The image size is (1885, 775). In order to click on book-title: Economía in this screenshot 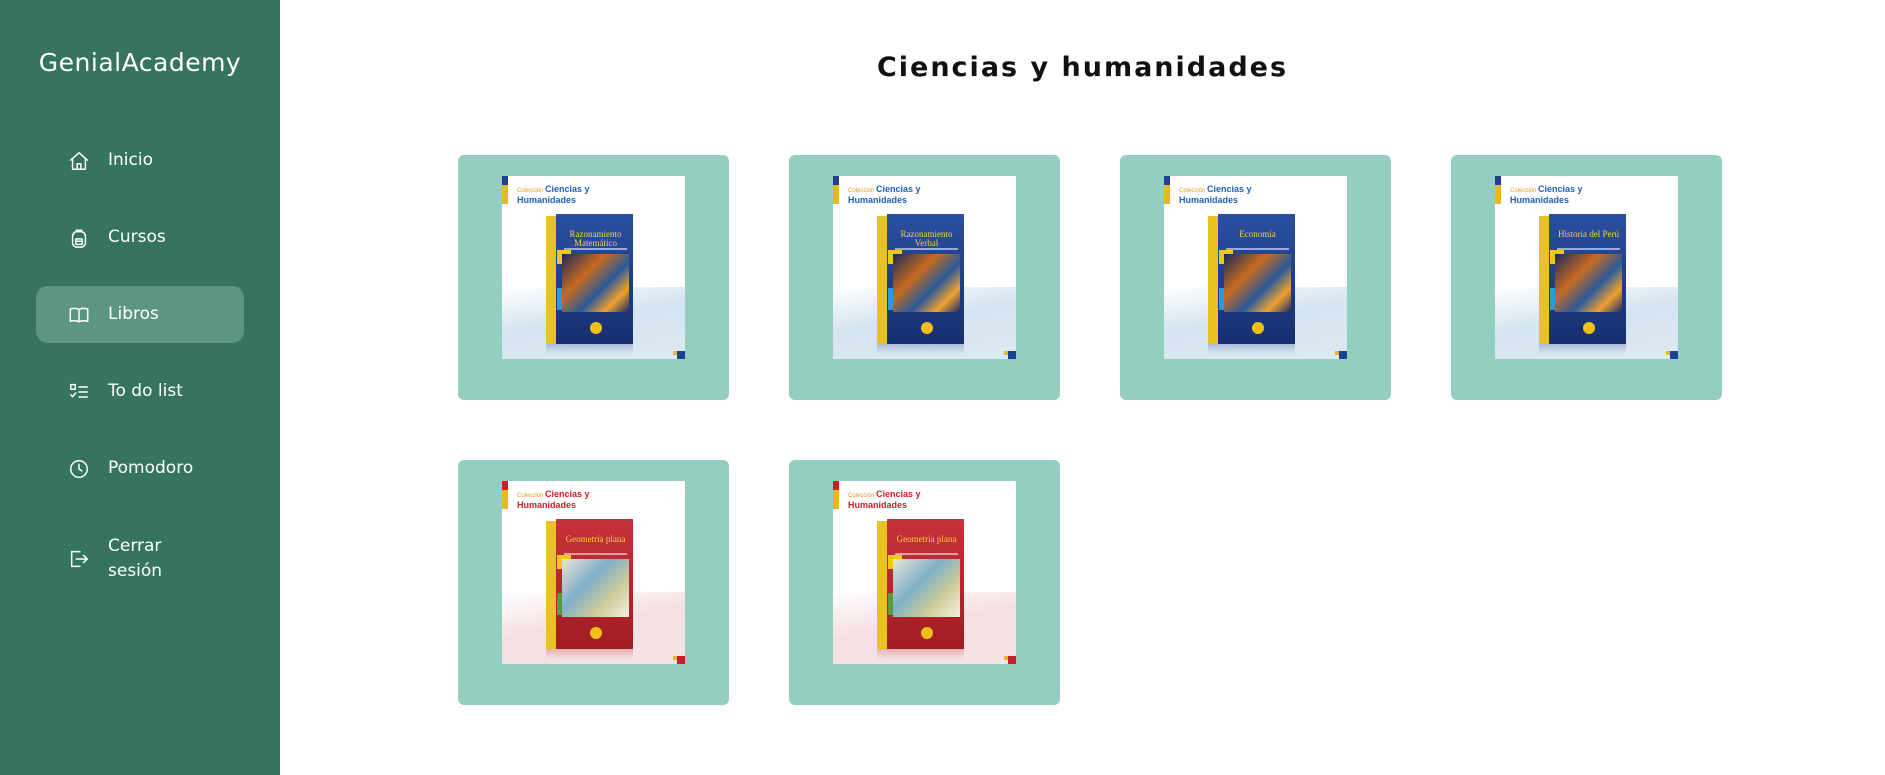, I will do `click(1257, 234)`.